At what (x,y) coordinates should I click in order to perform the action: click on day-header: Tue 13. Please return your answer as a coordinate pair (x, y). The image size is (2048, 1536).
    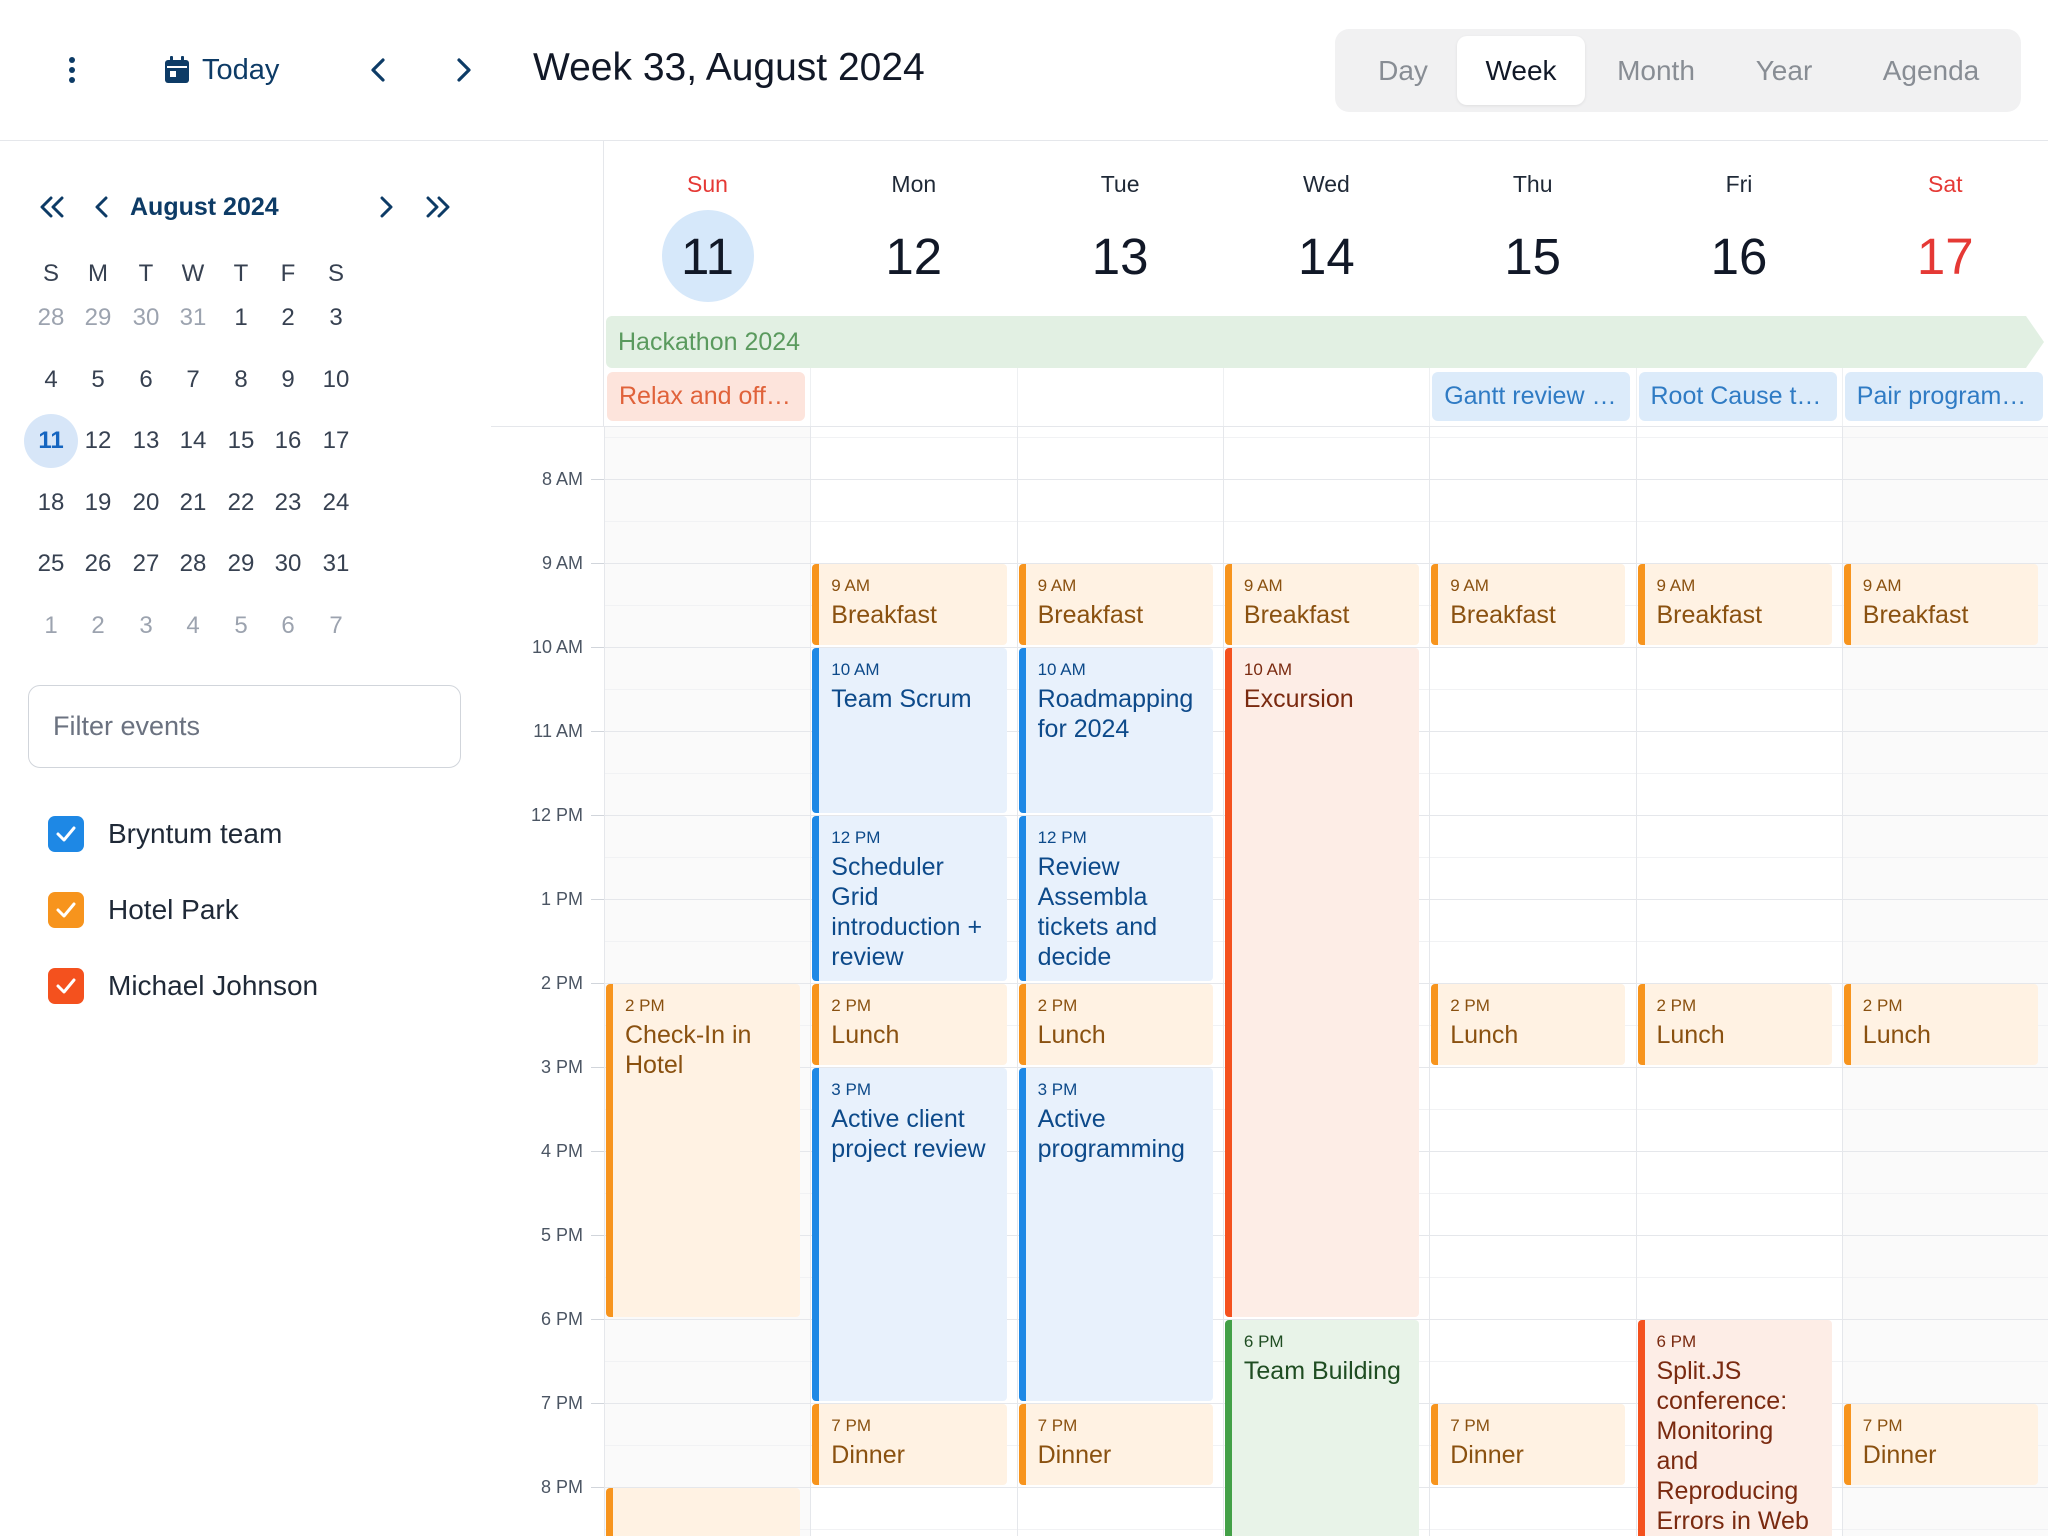
    Looking at the image, I should click on (1120, 236).